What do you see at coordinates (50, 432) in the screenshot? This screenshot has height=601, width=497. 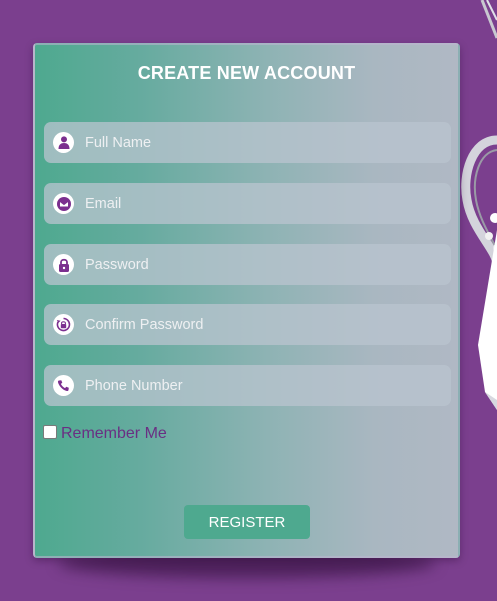 I see `remember-me-checkbox` at bounding box center [50, 432].